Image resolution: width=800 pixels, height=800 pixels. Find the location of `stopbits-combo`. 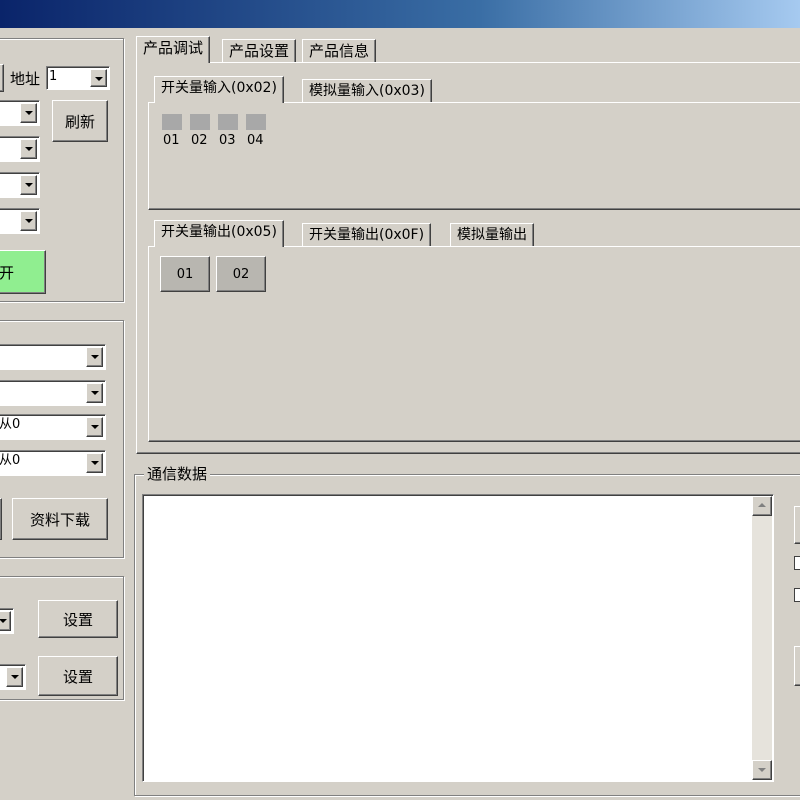

stopbits-combo is located at coordinates (20, 221).